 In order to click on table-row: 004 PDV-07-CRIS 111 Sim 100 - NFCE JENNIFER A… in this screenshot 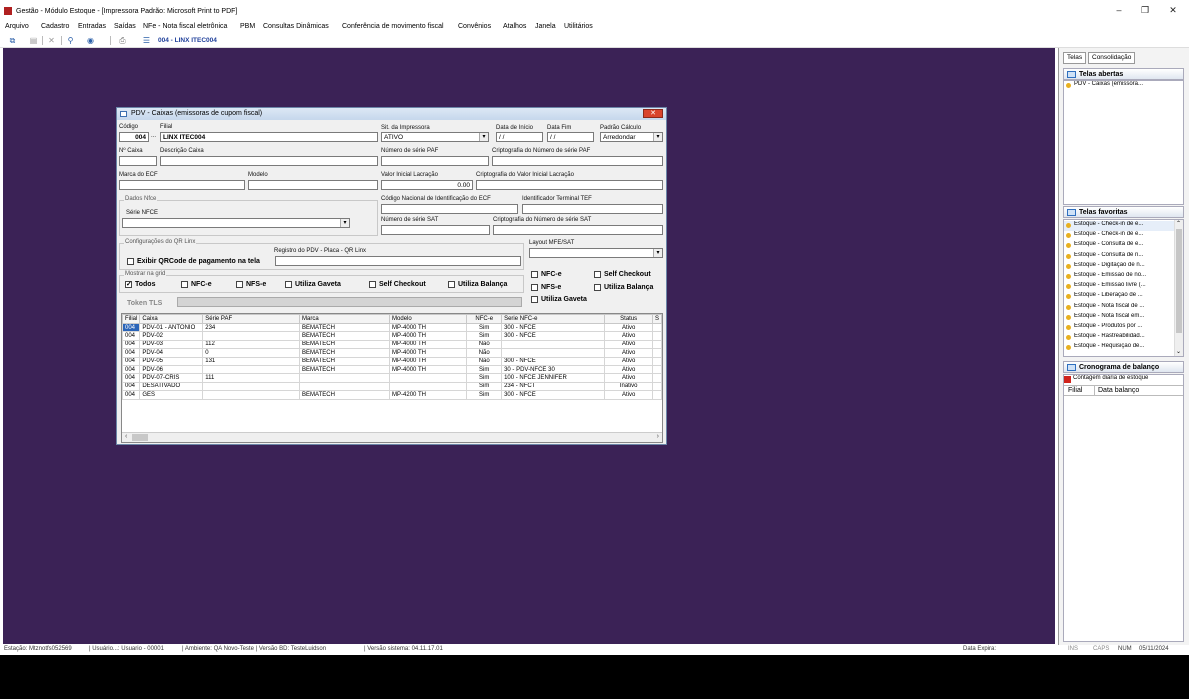, I will do `click(392, 378)`.